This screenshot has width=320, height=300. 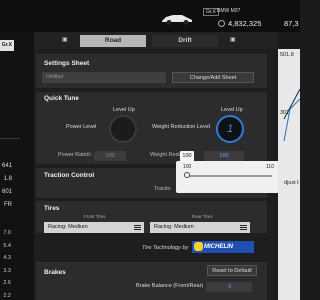 What do you see at coordinates (229, 287) in the screenshot?
I see `brake-balance-value: -2` at bounding box center [229, 287].